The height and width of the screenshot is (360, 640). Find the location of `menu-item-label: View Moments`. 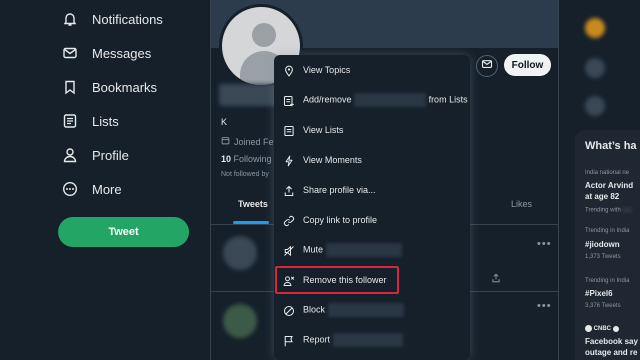

menu-item-label: View Moments is located at coordinates (332, 160).